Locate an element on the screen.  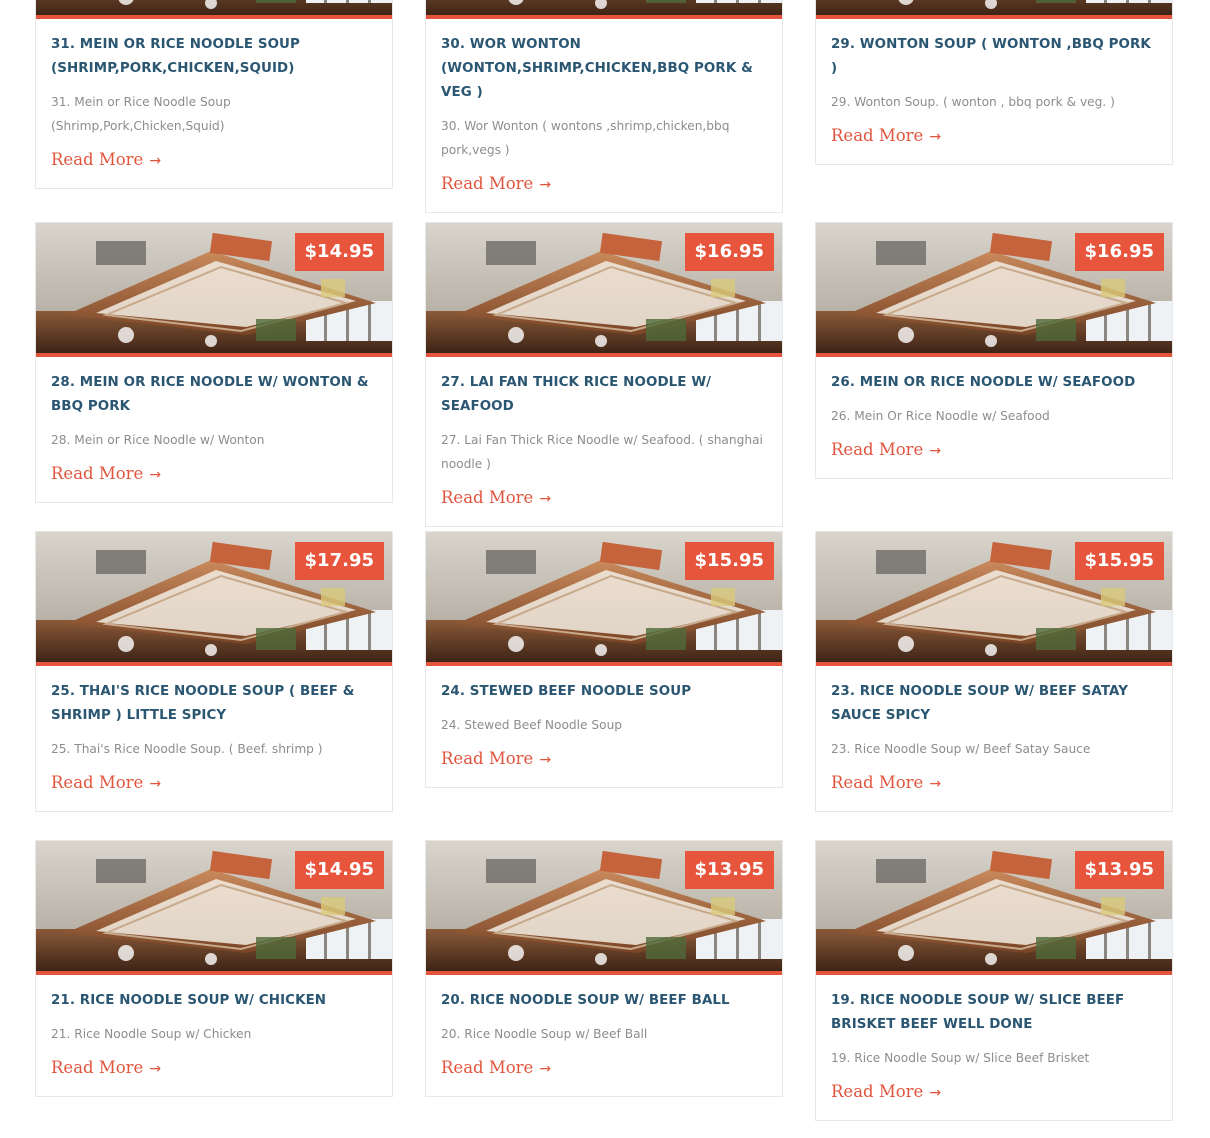
dish-title: 21. Rice Noodle Soup w/ Chicken is located at coordinates (214, 1001).